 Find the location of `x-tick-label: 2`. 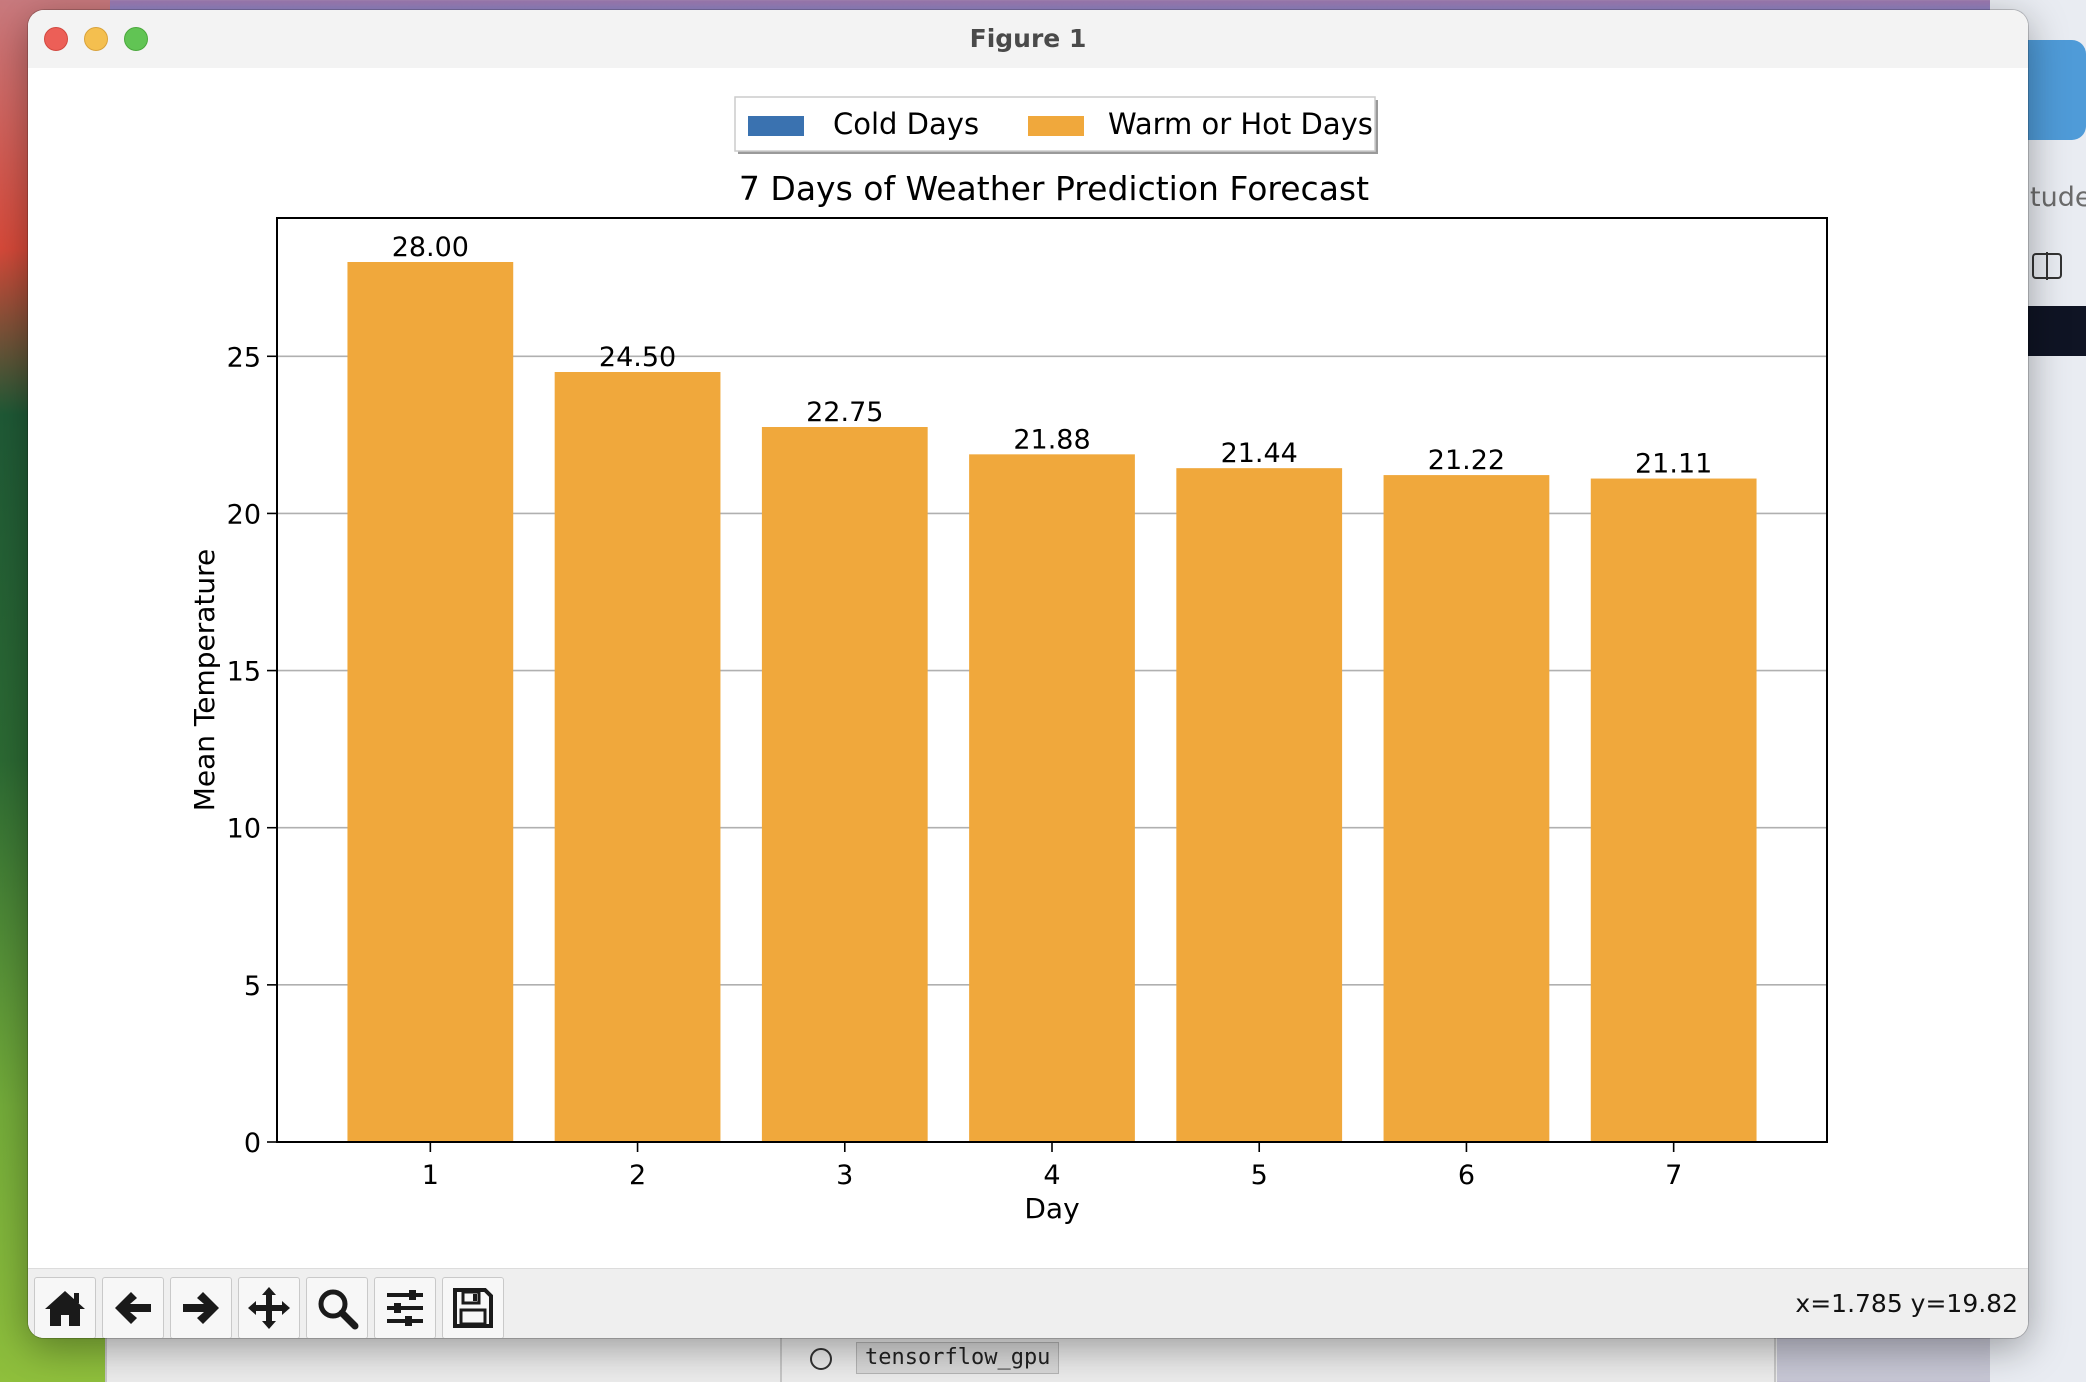

x-tick-label: 2 is located at coordinates (637, 1175).